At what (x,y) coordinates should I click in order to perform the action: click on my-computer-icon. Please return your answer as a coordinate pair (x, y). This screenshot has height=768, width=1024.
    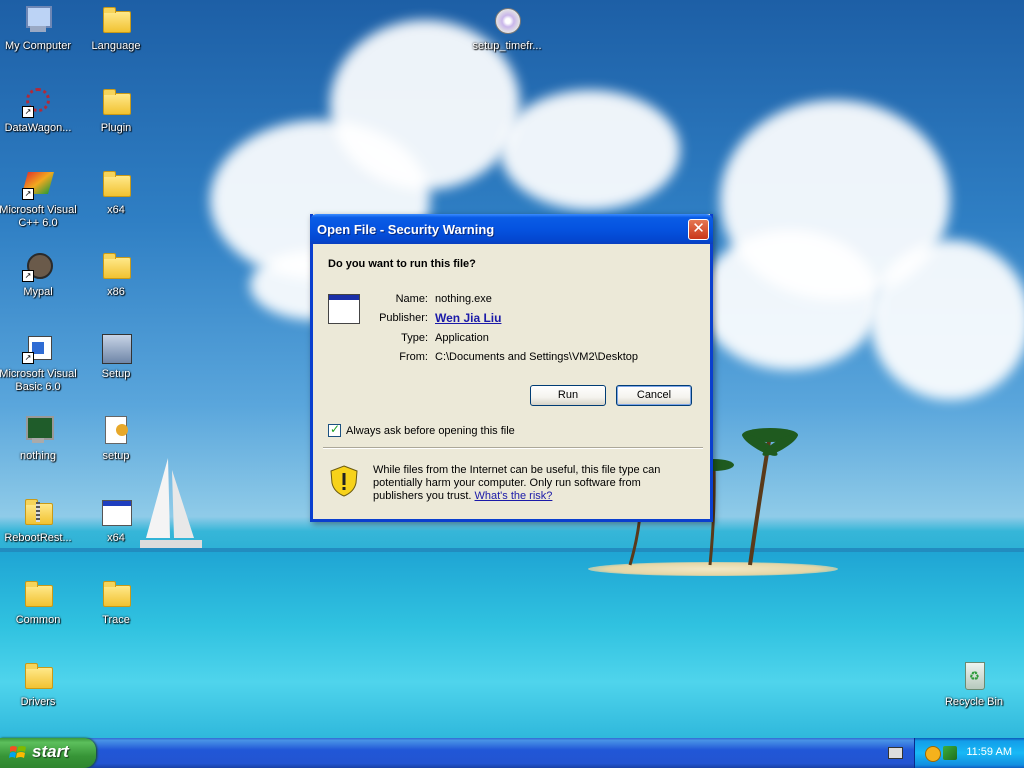
    Looking at the image, I should click on (38, 20).